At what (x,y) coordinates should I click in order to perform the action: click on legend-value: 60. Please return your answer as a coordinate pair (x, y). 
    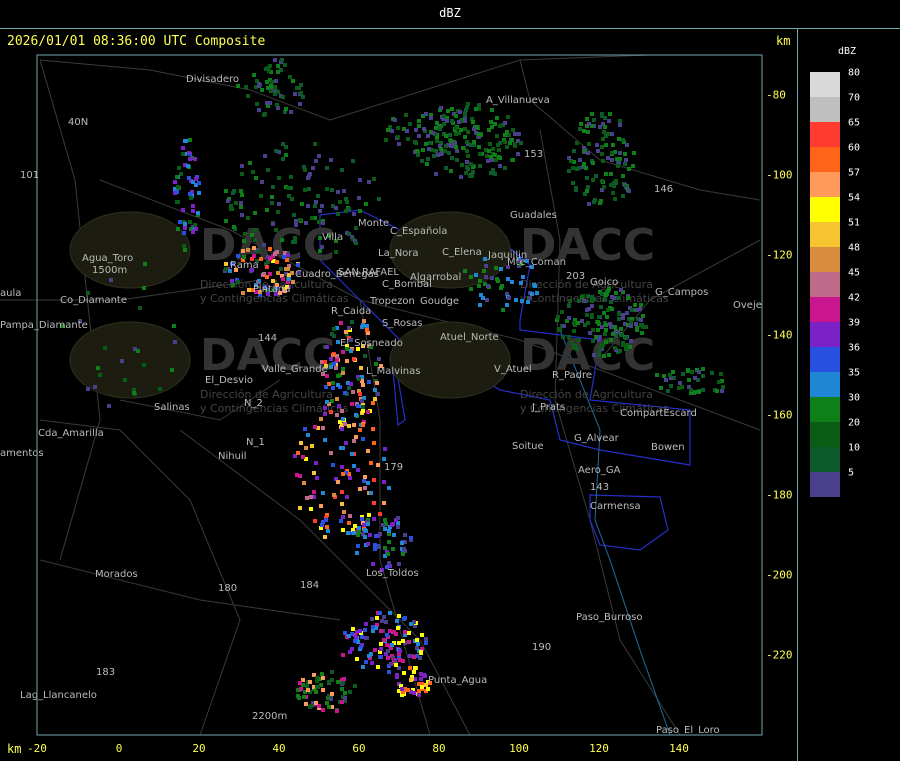
    Looking at the image, I should click on (854, 148).